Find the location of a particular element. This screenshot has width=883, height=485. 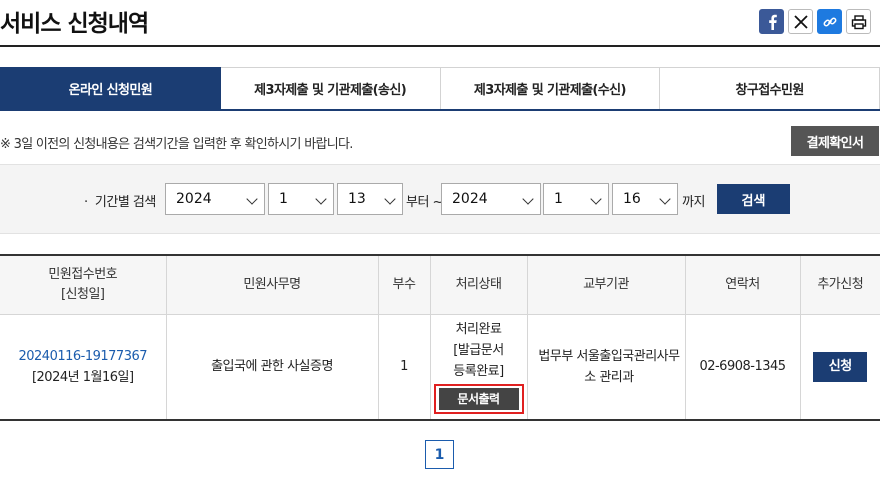

search-panel: · 기간별 검색 2024 1 13 부터 ~ 2024 1 16 까지 검색 is located at coordinates (440, 199).